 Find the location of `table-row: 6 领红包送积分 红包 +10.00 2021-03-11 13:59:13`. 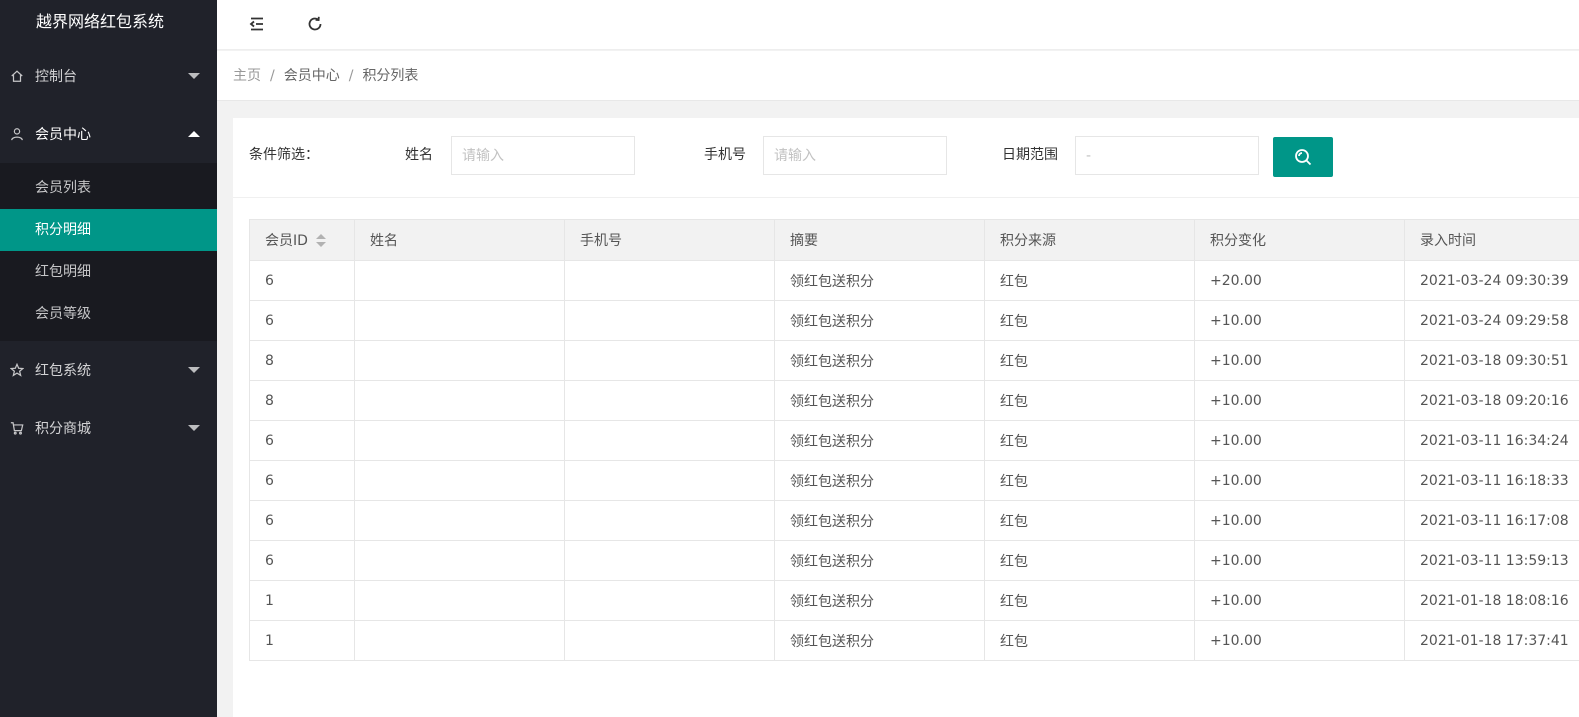

table-row: 6 领红包送积分 红包 +10.00 2021-03-11 13:59:13 is located at coordinates (914, 560).